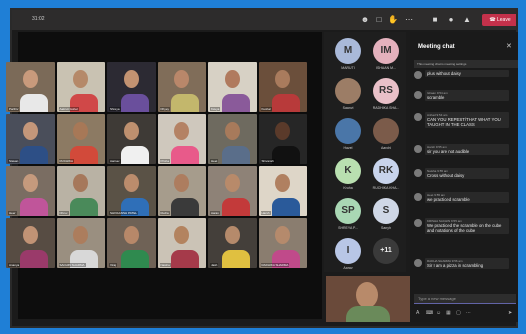 Image resolution: width=526 pixels, height=334 pixels. I want to click on video-tile: Parthiv, so click(30, 87).